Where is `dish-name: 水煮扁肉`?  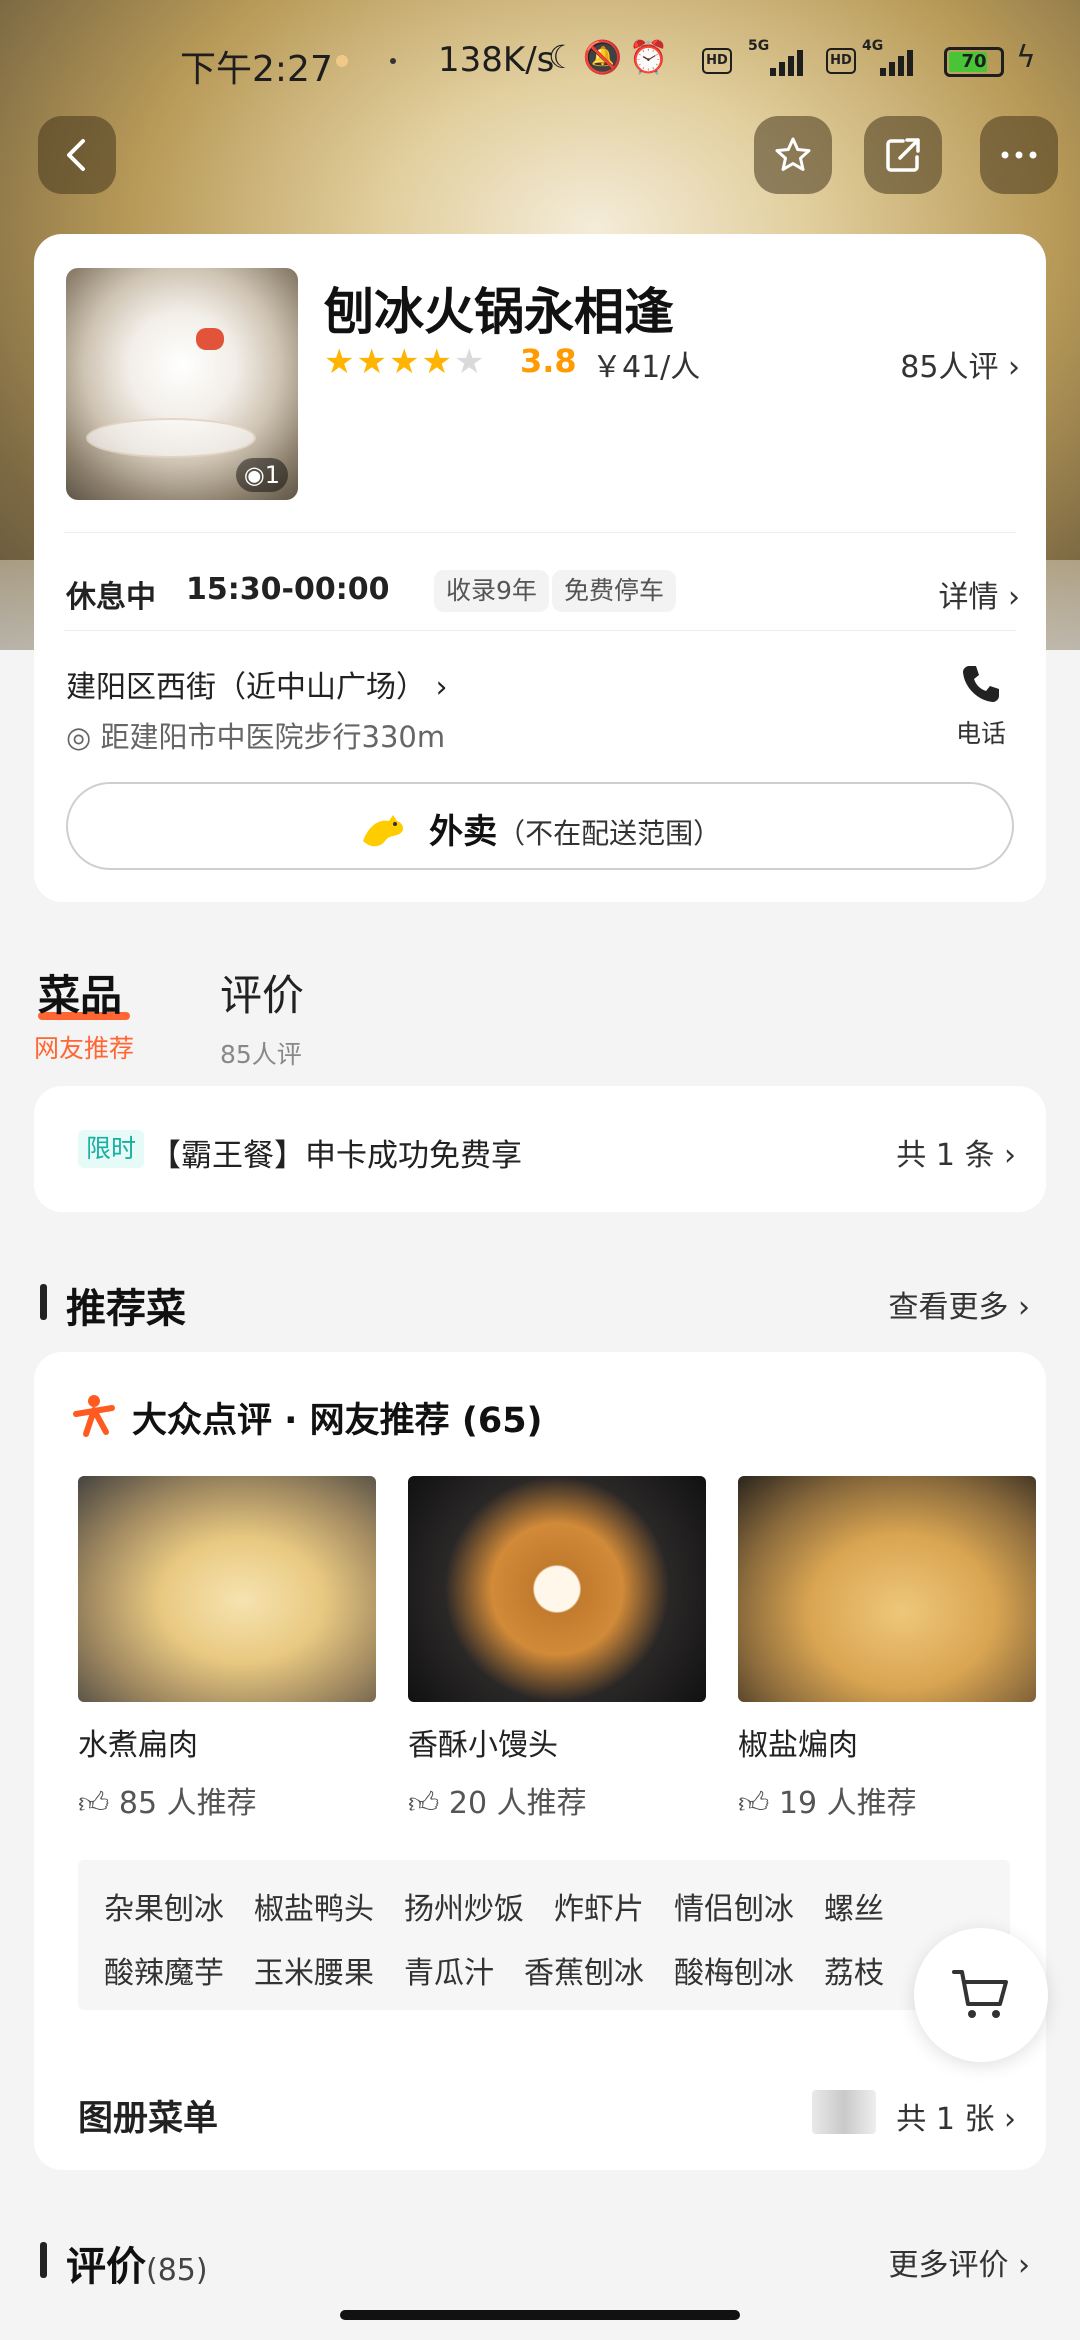
dish-name: 水煮扁肉 is located at coordinates (138, 1745).